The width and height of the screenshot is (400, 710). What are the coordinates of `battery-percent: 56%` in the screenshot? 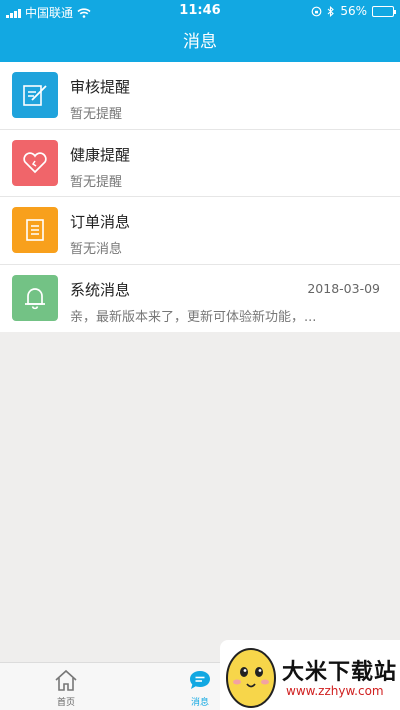 It's located at (353, 11).